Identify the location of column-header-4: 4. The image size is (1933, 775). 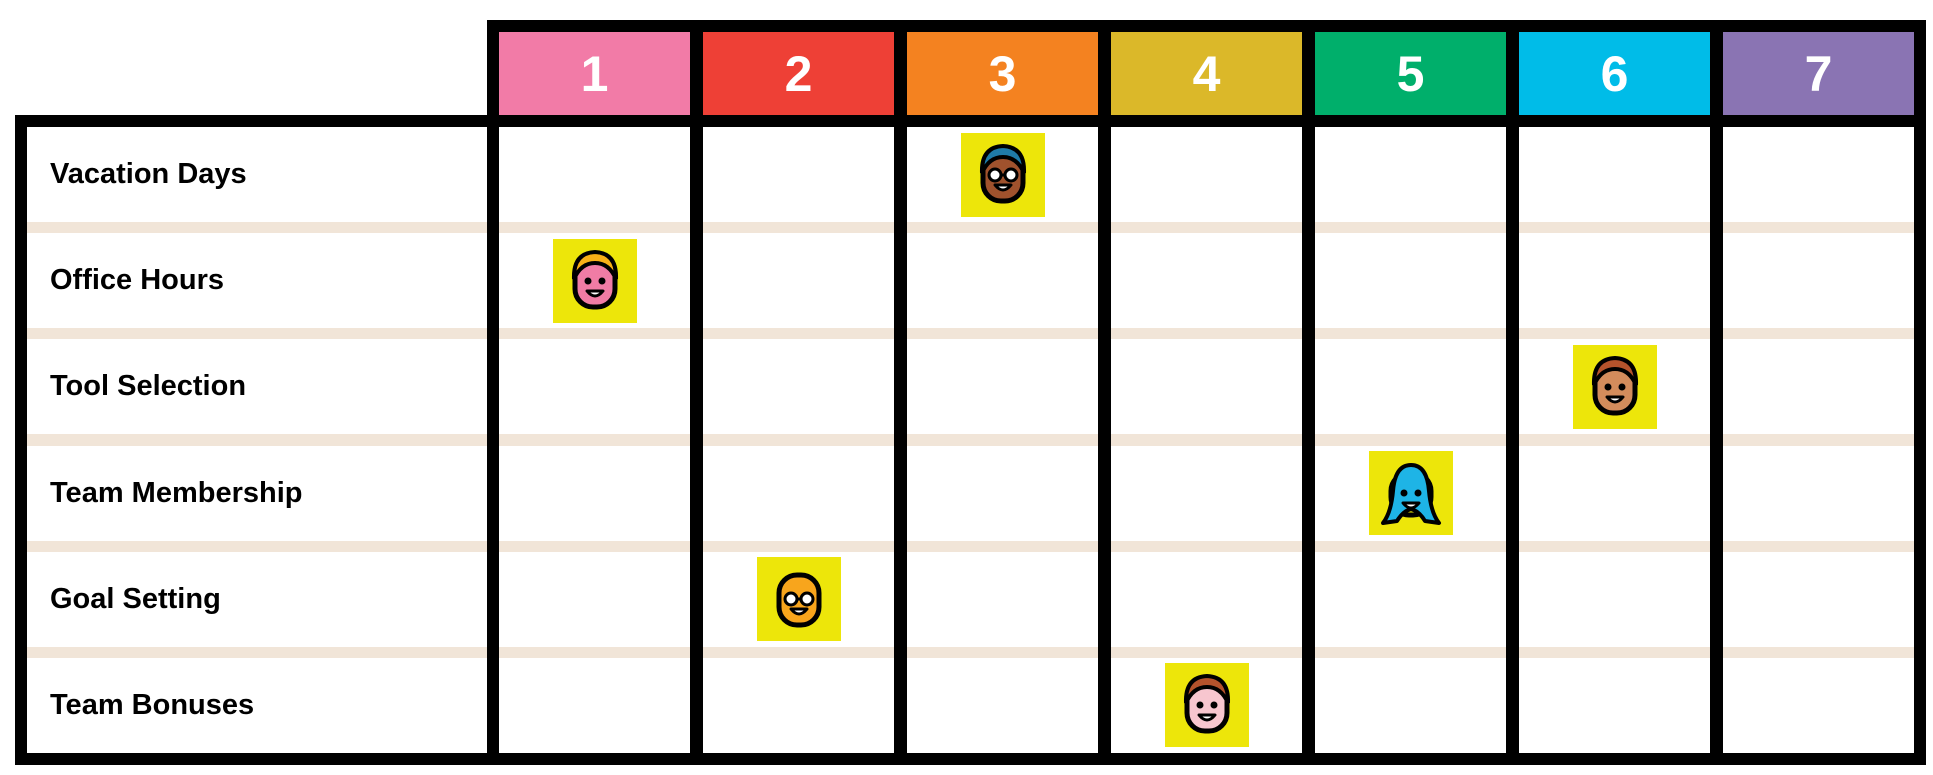
(1206, 73).